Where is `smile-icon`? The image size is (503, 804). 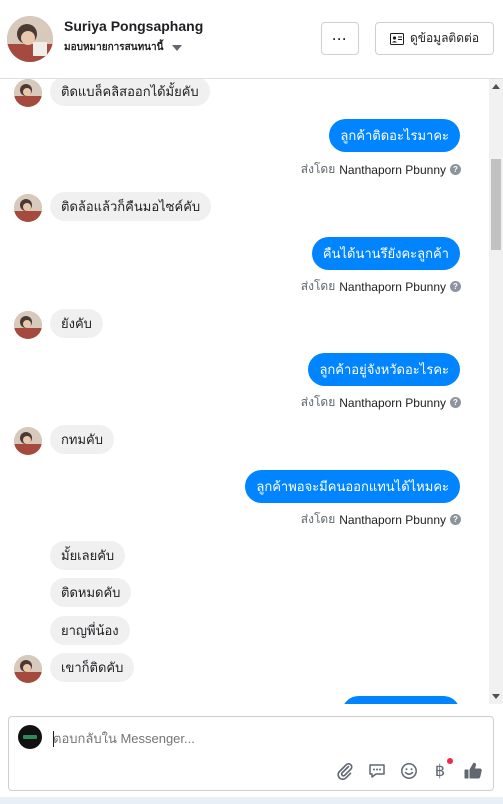
smile-icon is located at coordinates (409, 771).